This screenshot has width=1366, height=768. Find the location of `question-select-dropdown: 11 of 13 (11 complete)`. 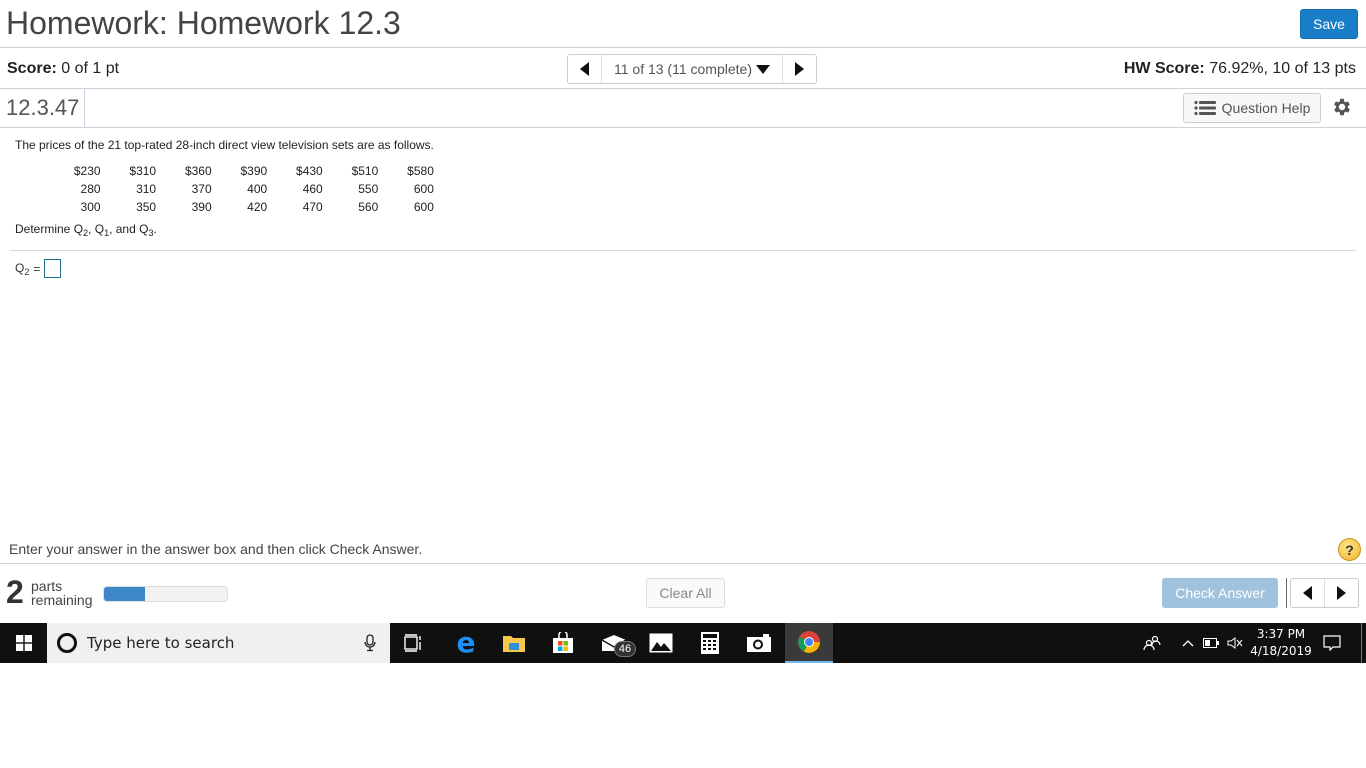

question-select-dropdown: 11 of 13 (11 complete) is located at coordinates (692, 69).